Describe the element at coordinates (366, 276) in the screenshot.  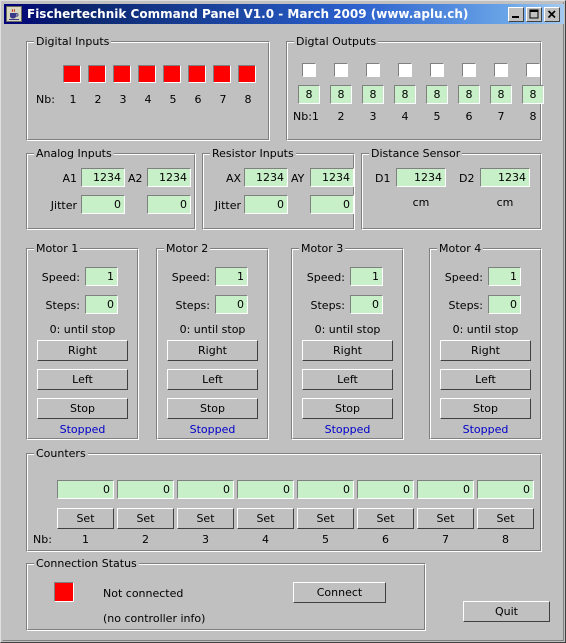
I see `motor-3-speed-field: 1` at that location.